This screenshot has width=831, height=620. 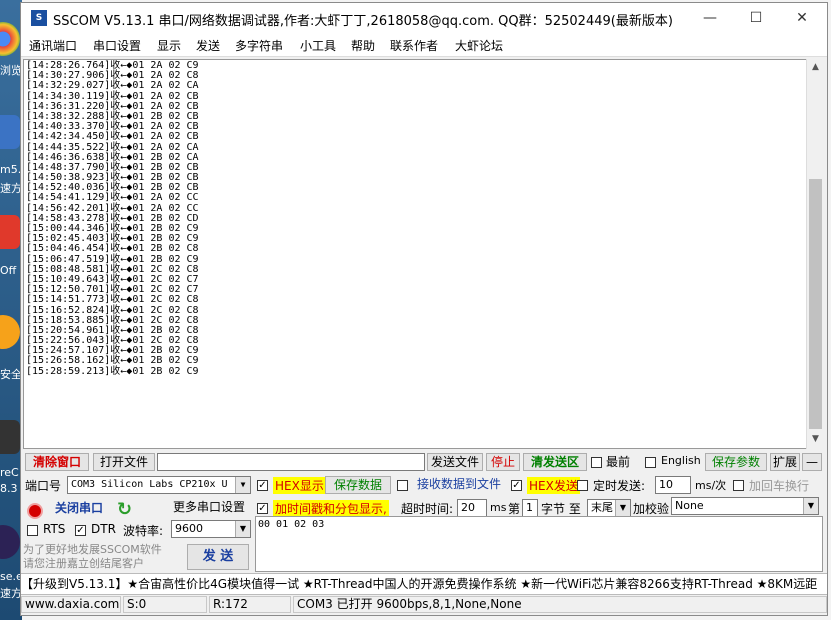 What do you see at coordinates (711, 485) in the screenshot?
I see `interval-unit: ms/次` at bounding box center [711, 485].